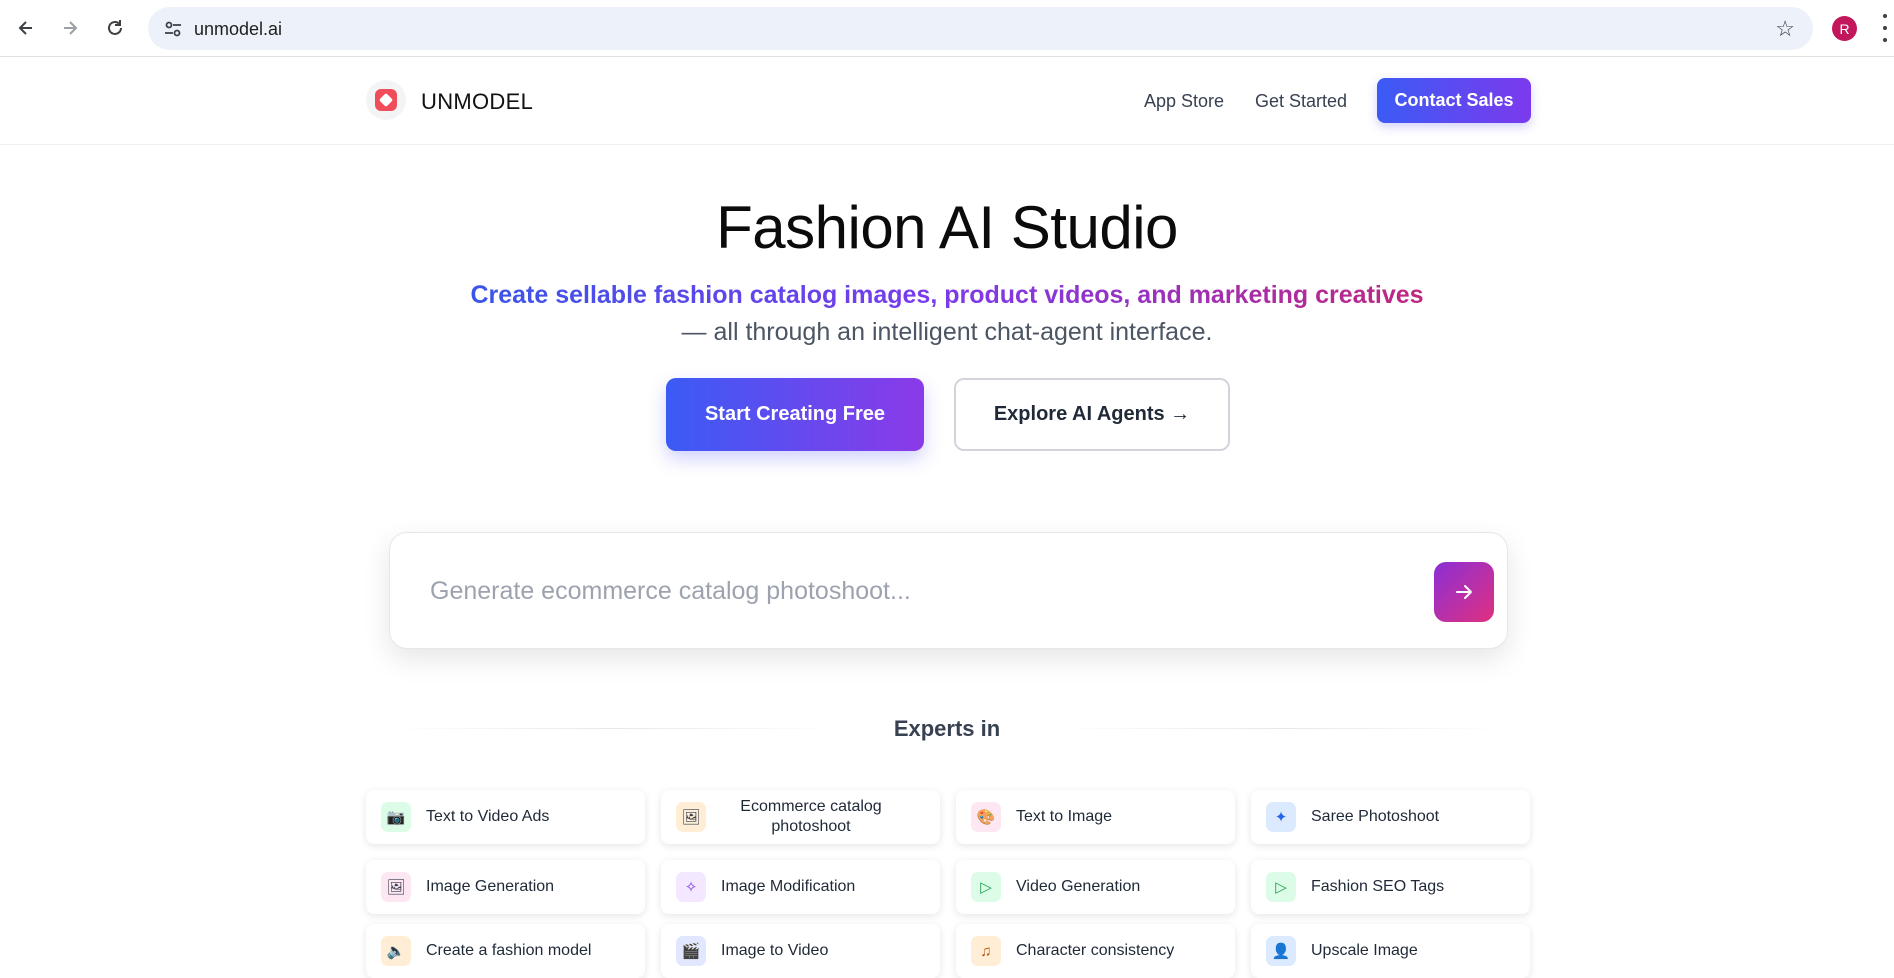 The image size is (1894, 978). What do you see at coordinates (775, 950) in the screenshot?
I see `expert-card-label: Image to Video` at bounding box center [775, 950].